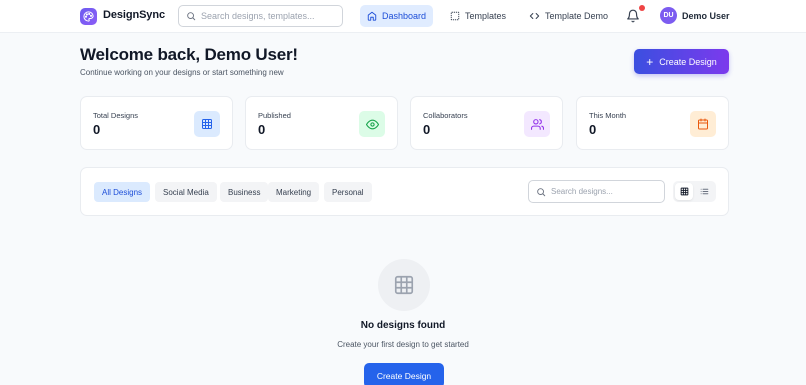 Image resolution: width=806 pixels, height=385 pixels. Describe the element at coordinates (688, 61) in the screenshot. I see `create-design-button-label: Create Design` at that location.